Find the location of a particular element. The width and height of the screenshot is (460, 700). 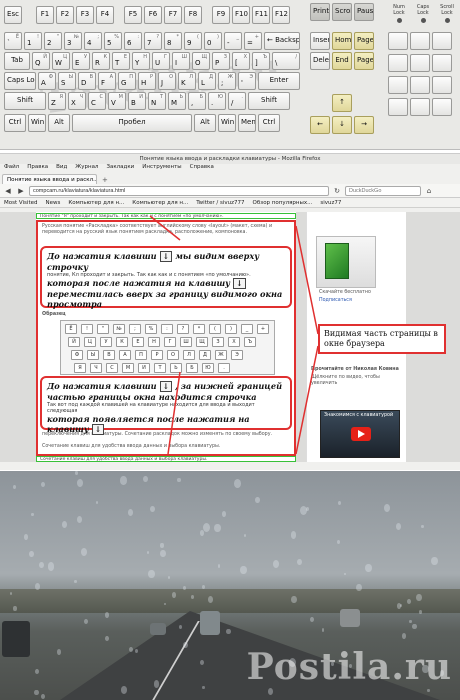

key-row2-3: УE is located at coordinates (81, 61).